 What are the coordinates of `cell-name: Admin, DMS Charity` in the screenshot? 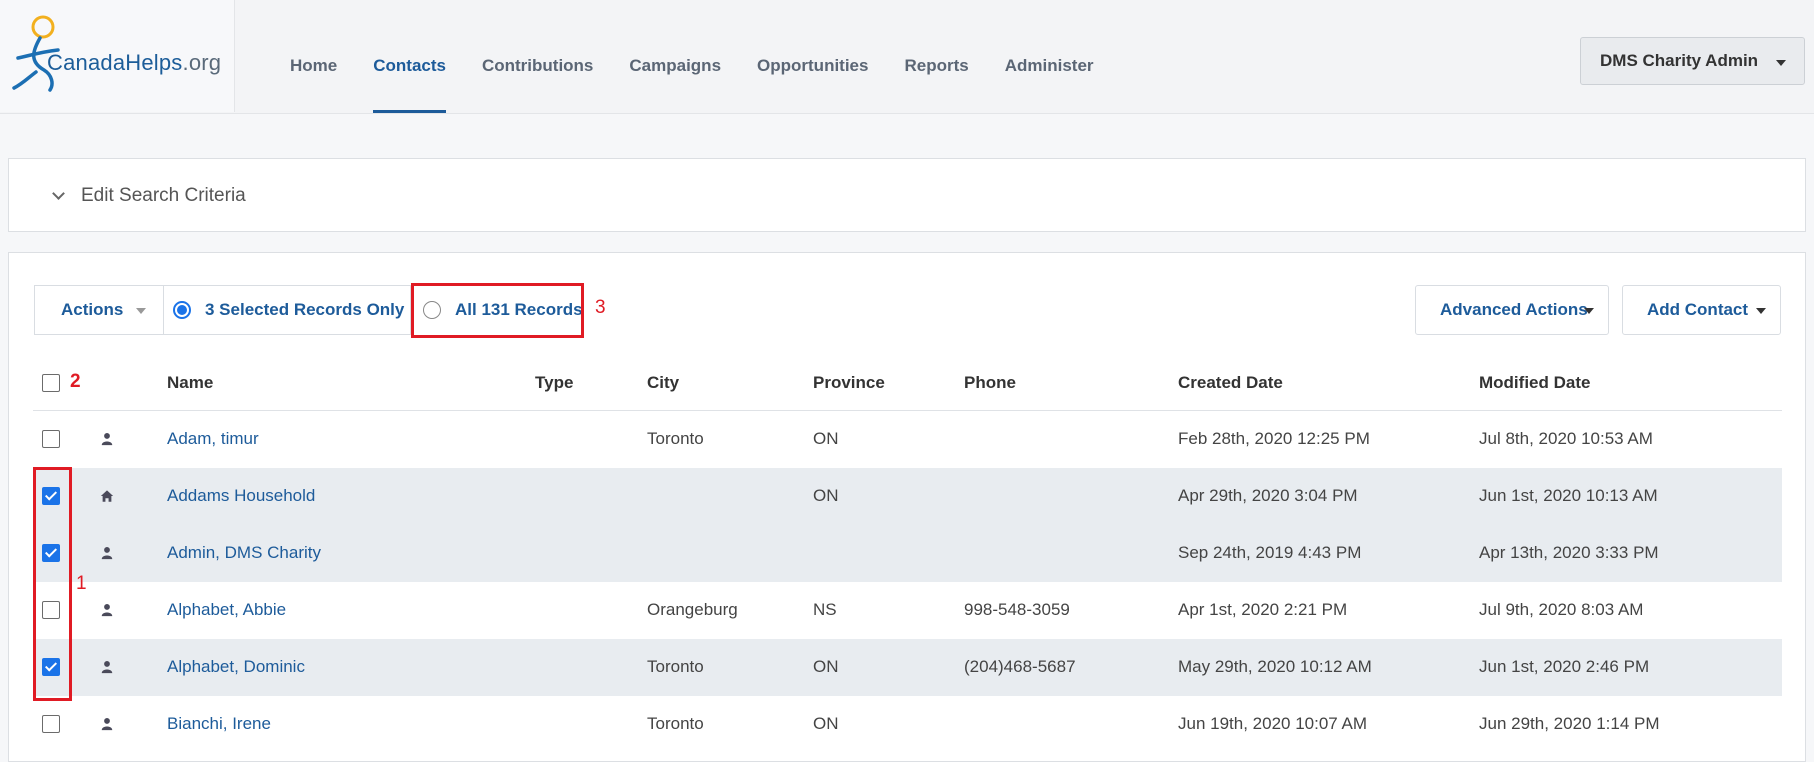 It's located at (244, 553).